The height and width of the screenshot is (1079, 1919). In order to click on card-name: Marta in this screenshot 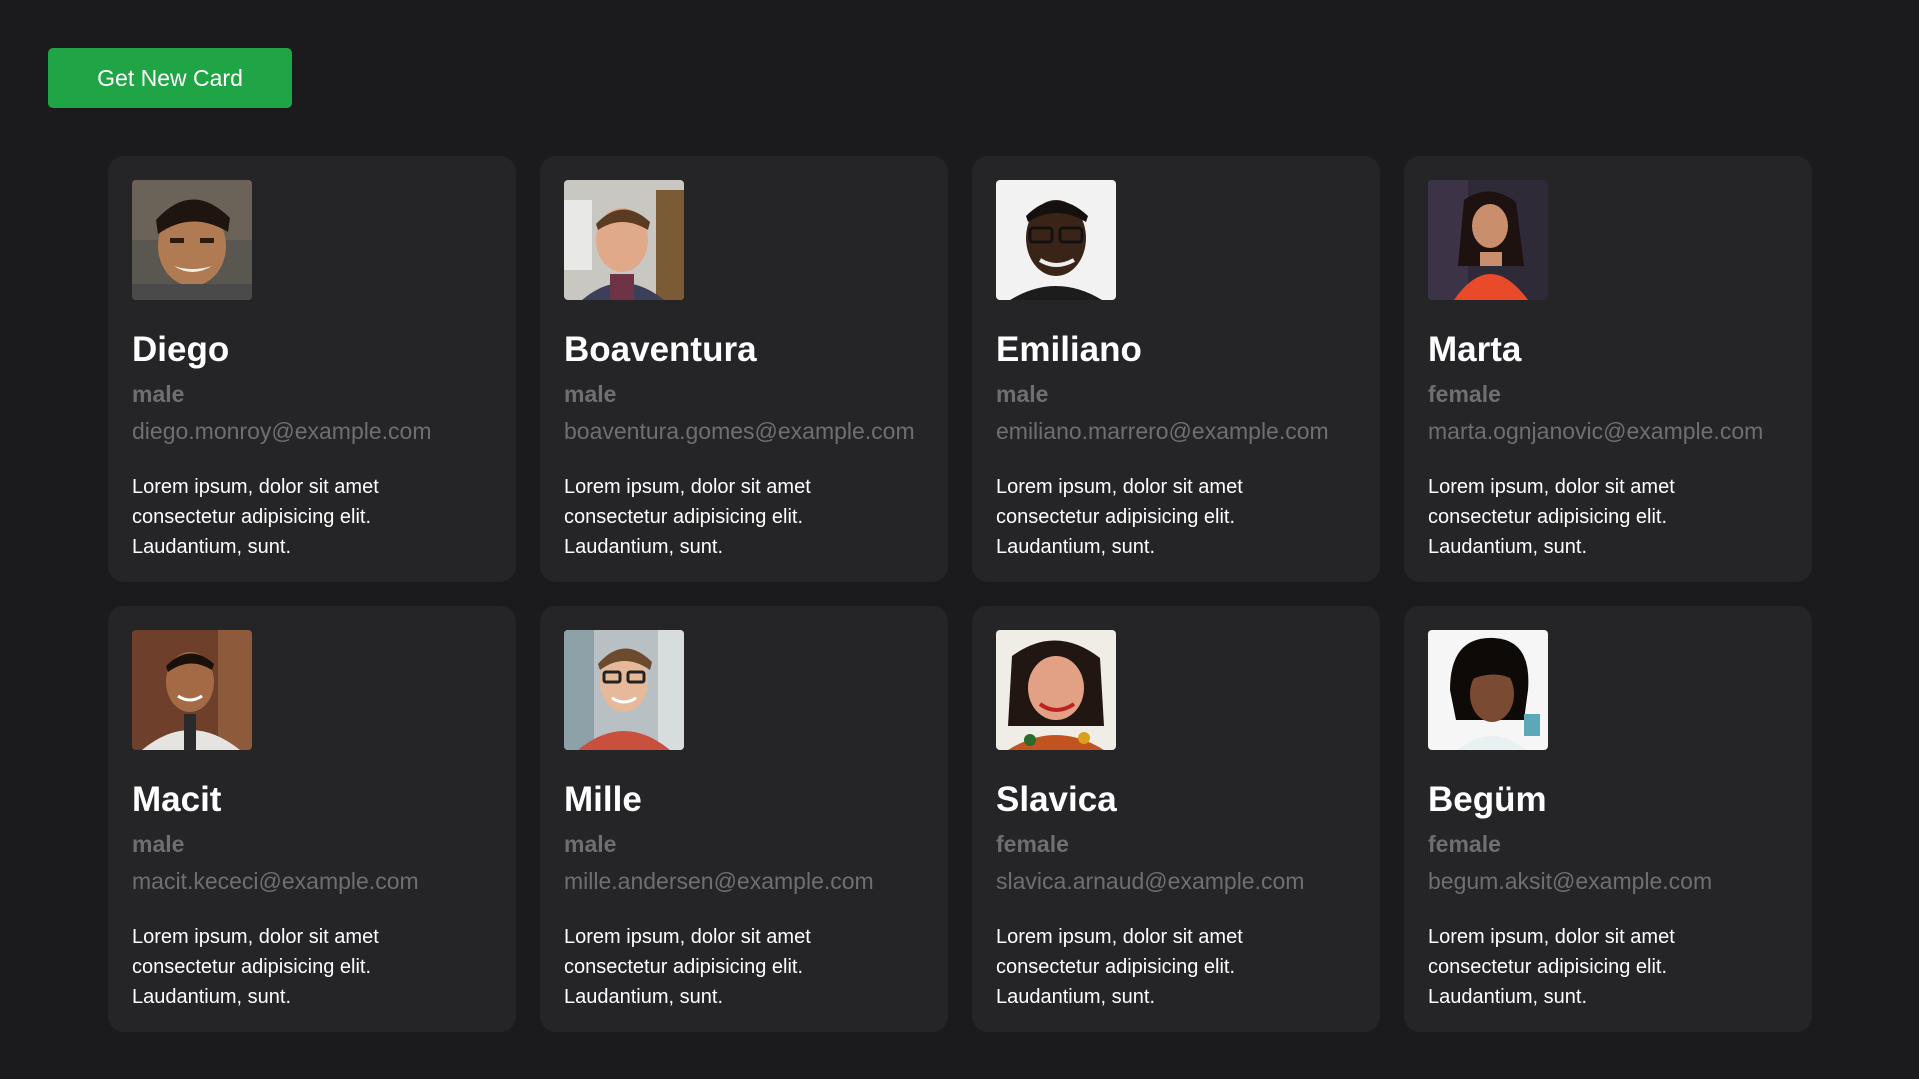, I will do `click(1475, 349)`.